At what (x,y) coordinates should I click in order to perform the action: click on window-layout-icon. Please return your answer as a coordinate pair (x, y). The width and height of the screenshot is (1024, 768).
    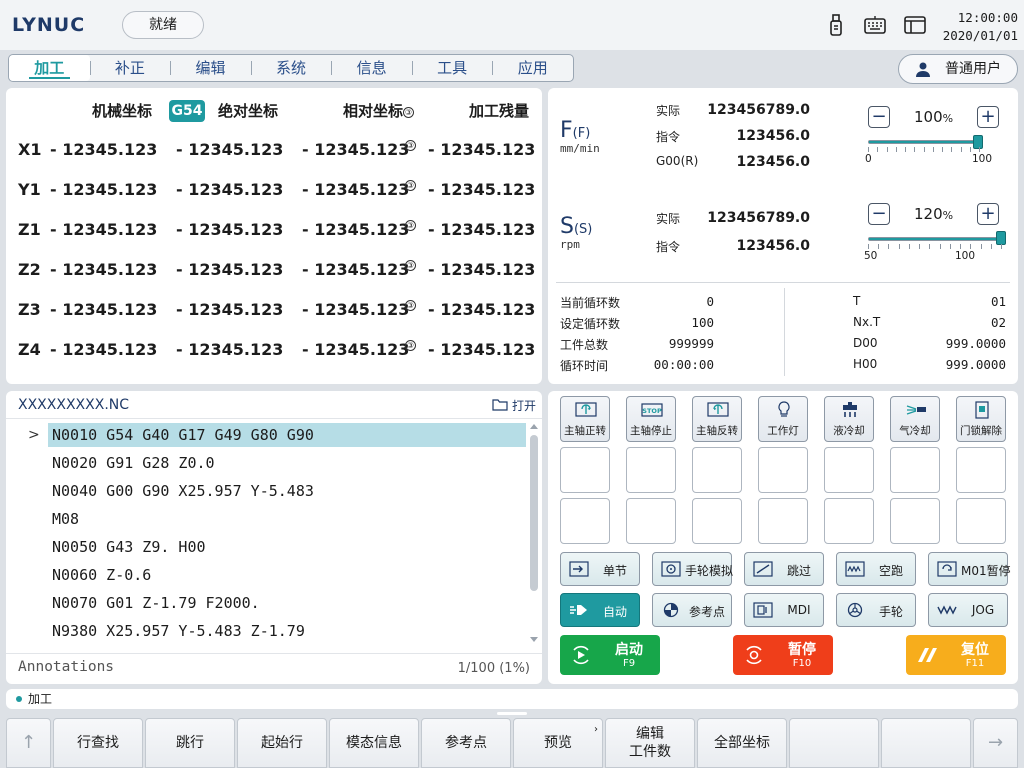
    Looking at the image, I should click on (915, 25).